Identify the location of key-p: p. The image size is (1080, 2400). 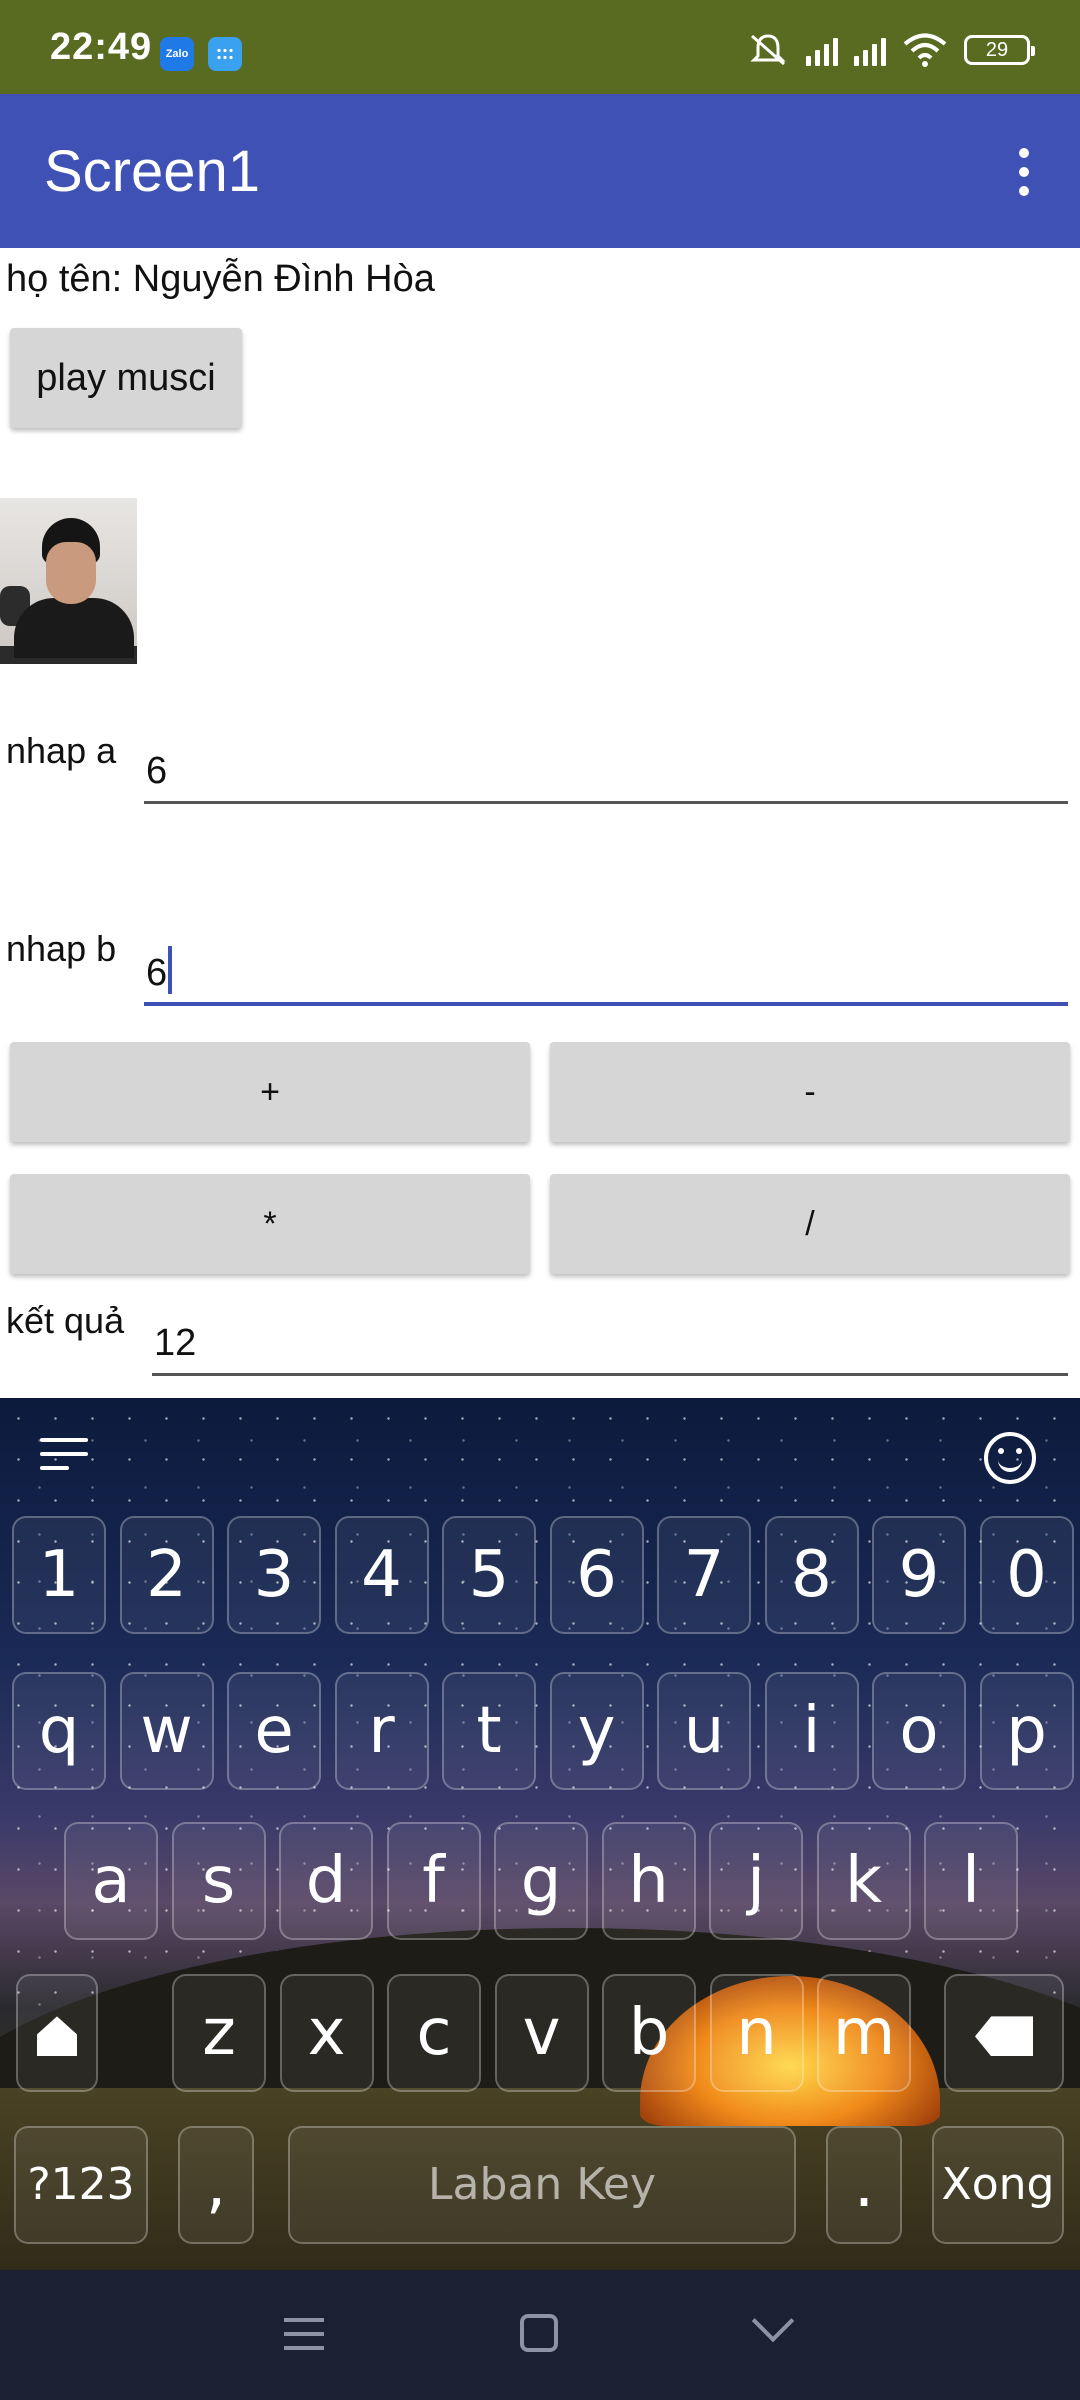
(1026, 1731).